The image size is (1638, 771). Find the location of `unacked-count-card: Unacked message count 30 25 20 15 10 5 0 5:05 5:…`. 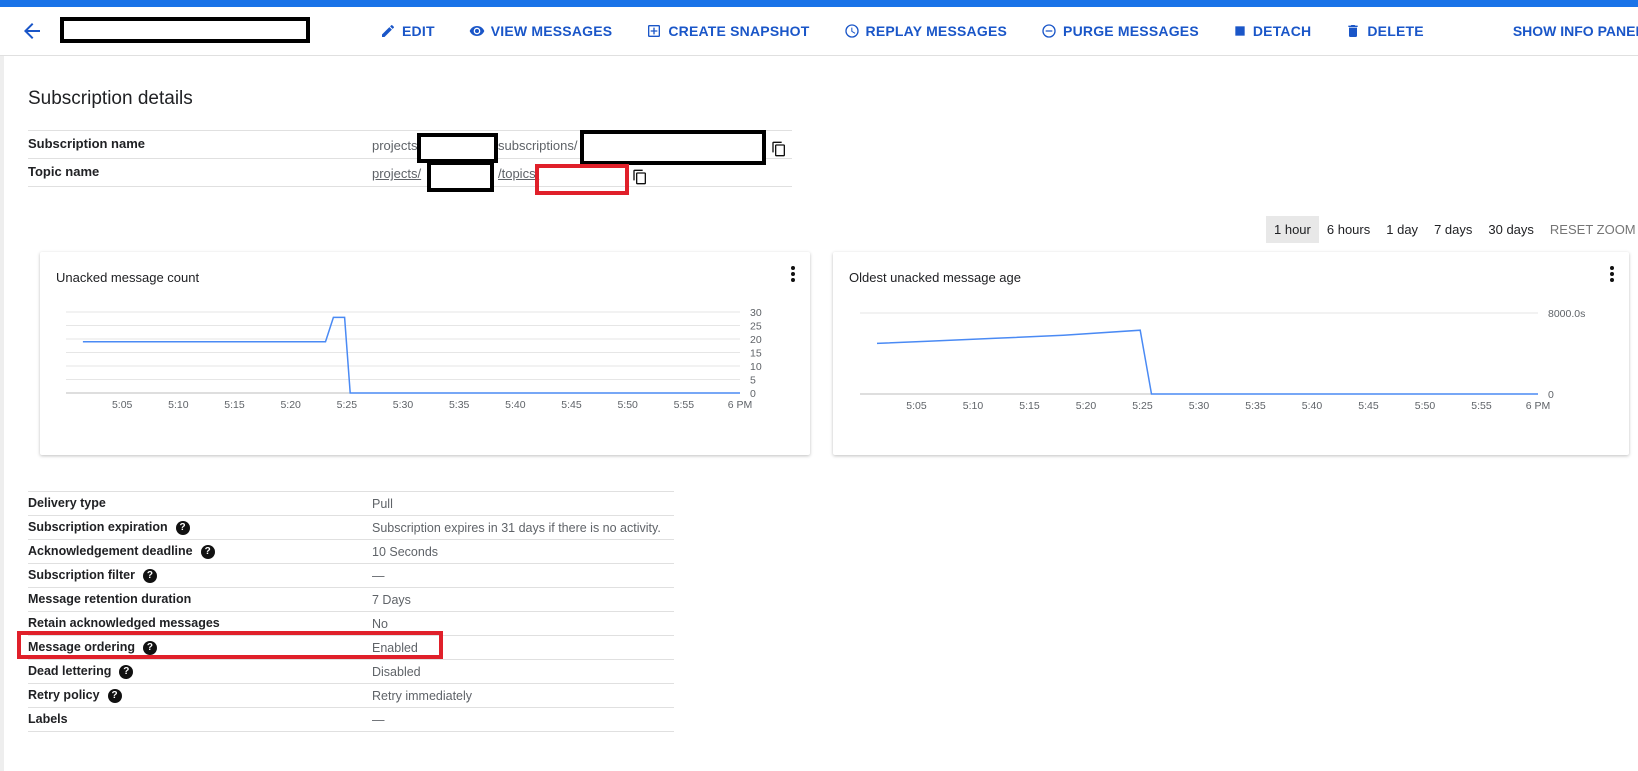

unacked-count-card: Unacked message count 30 25 20 15 10 5 0 5:05 5:… is located at coordinates (425, 353).